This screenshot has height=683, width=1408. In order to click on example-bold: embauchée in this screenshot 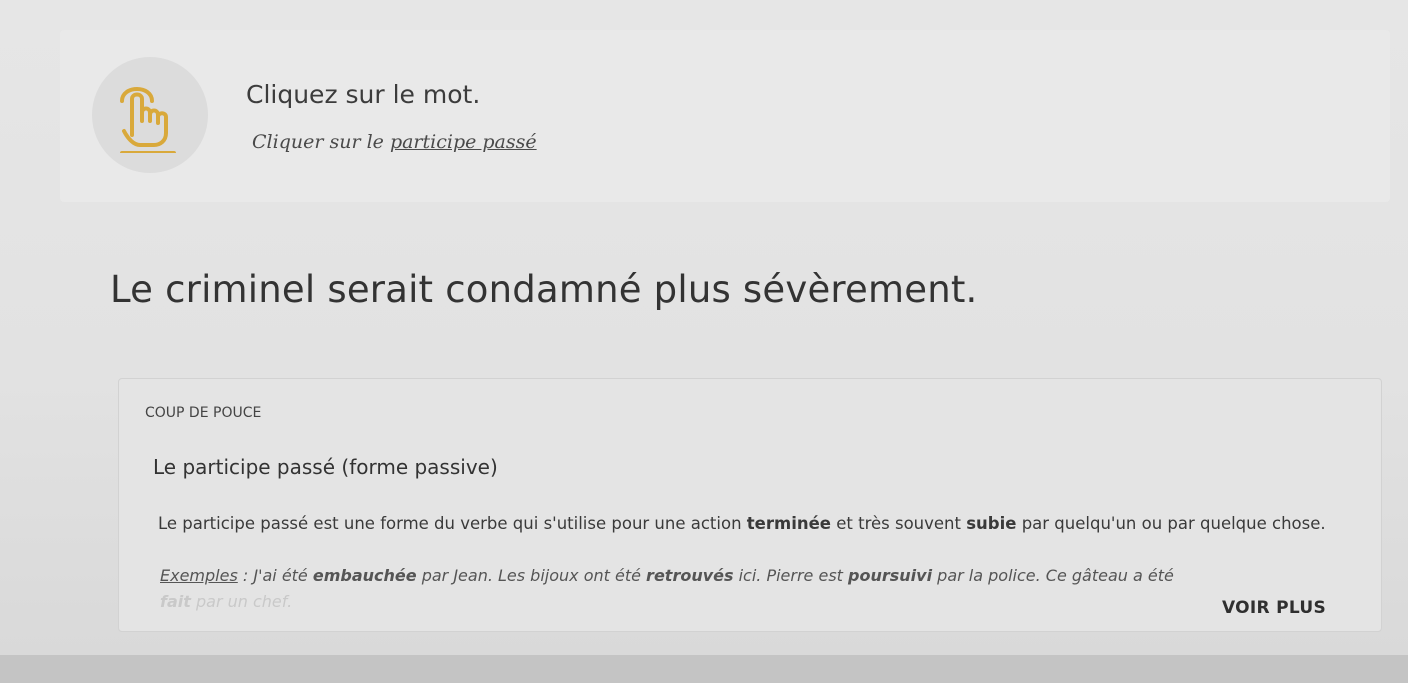, I will do `click(364, 575)`.